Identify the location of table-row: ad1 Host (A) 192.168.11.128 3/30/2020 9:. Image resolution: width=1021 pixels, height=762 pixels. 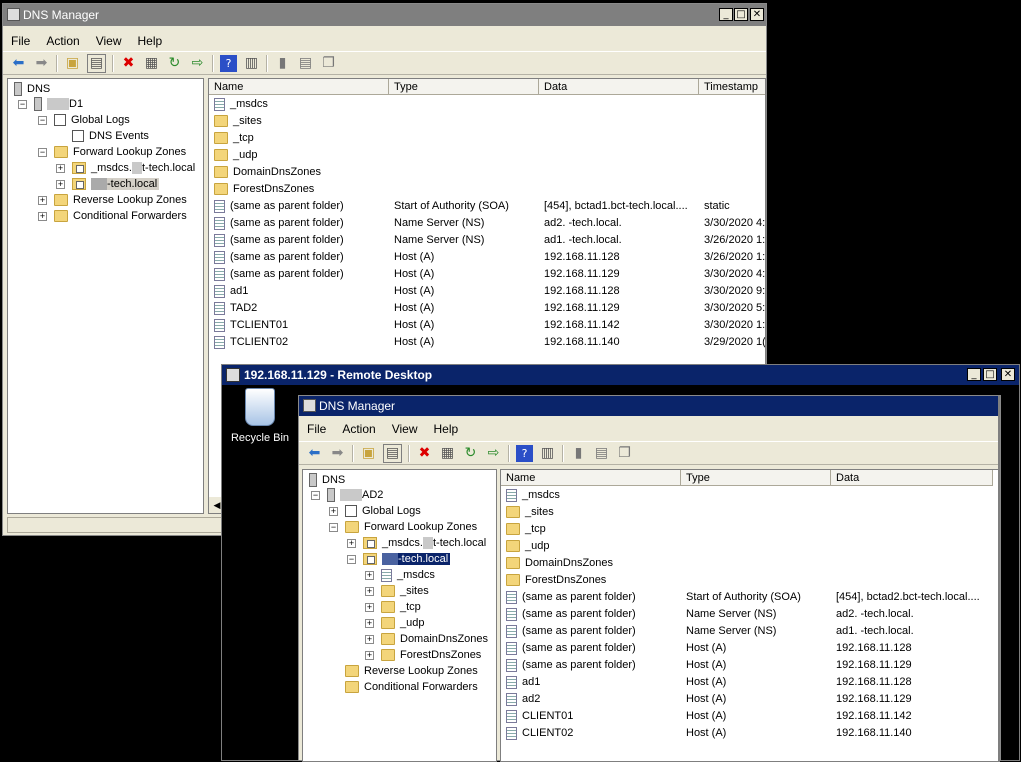
(487, 291).